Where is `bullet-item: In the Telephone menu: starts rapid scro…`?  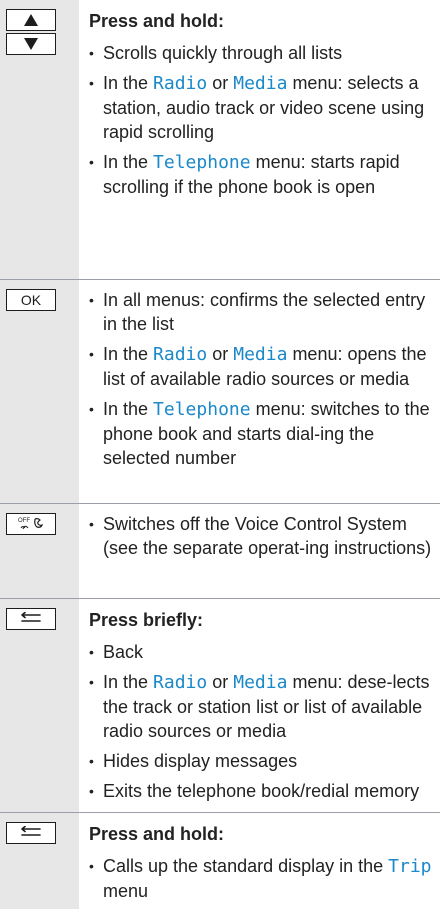
bullet-item: In the Telephone menu: starts rapid scro… is located at coordinates (261, 174).